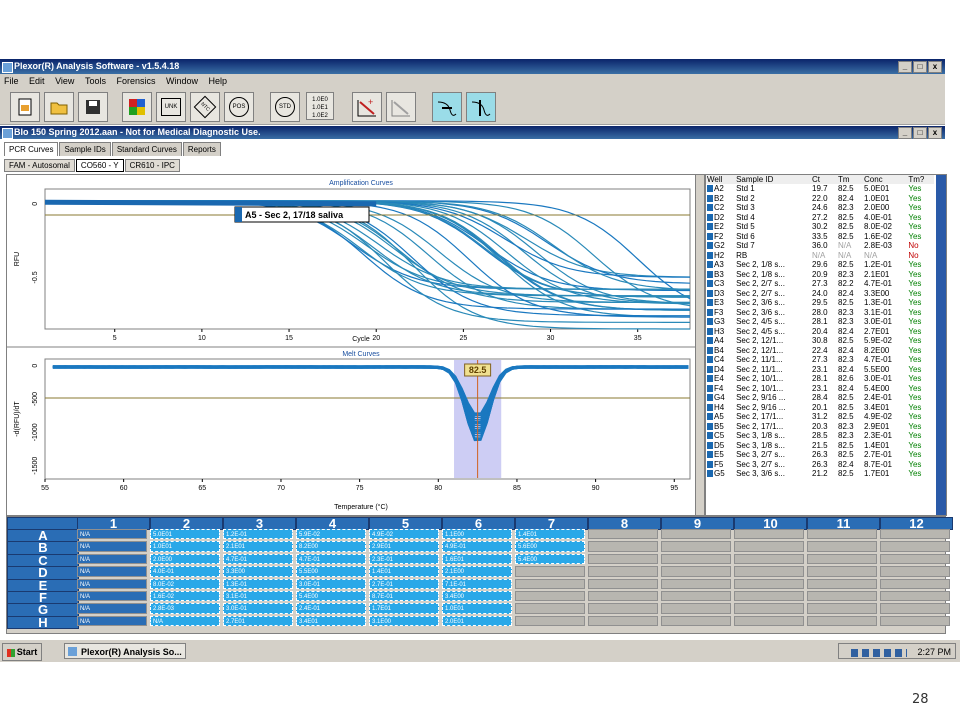  I want to click on plate-well: 4.0E-01, so click(185, 571).